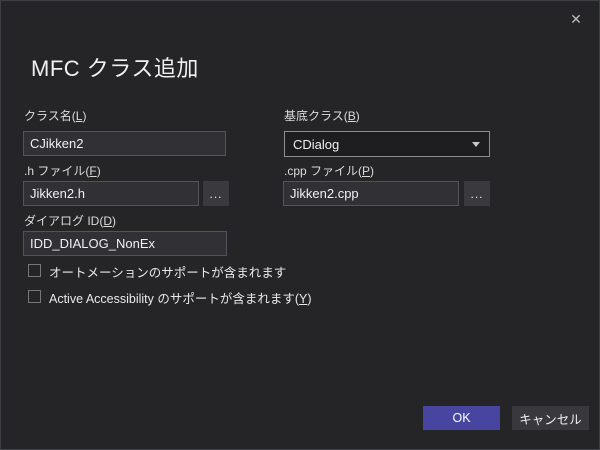 This screenshot has width=600, height=450. I want to click on label-pre: オートメーションのサポートが含まれます, so click(168, 273).